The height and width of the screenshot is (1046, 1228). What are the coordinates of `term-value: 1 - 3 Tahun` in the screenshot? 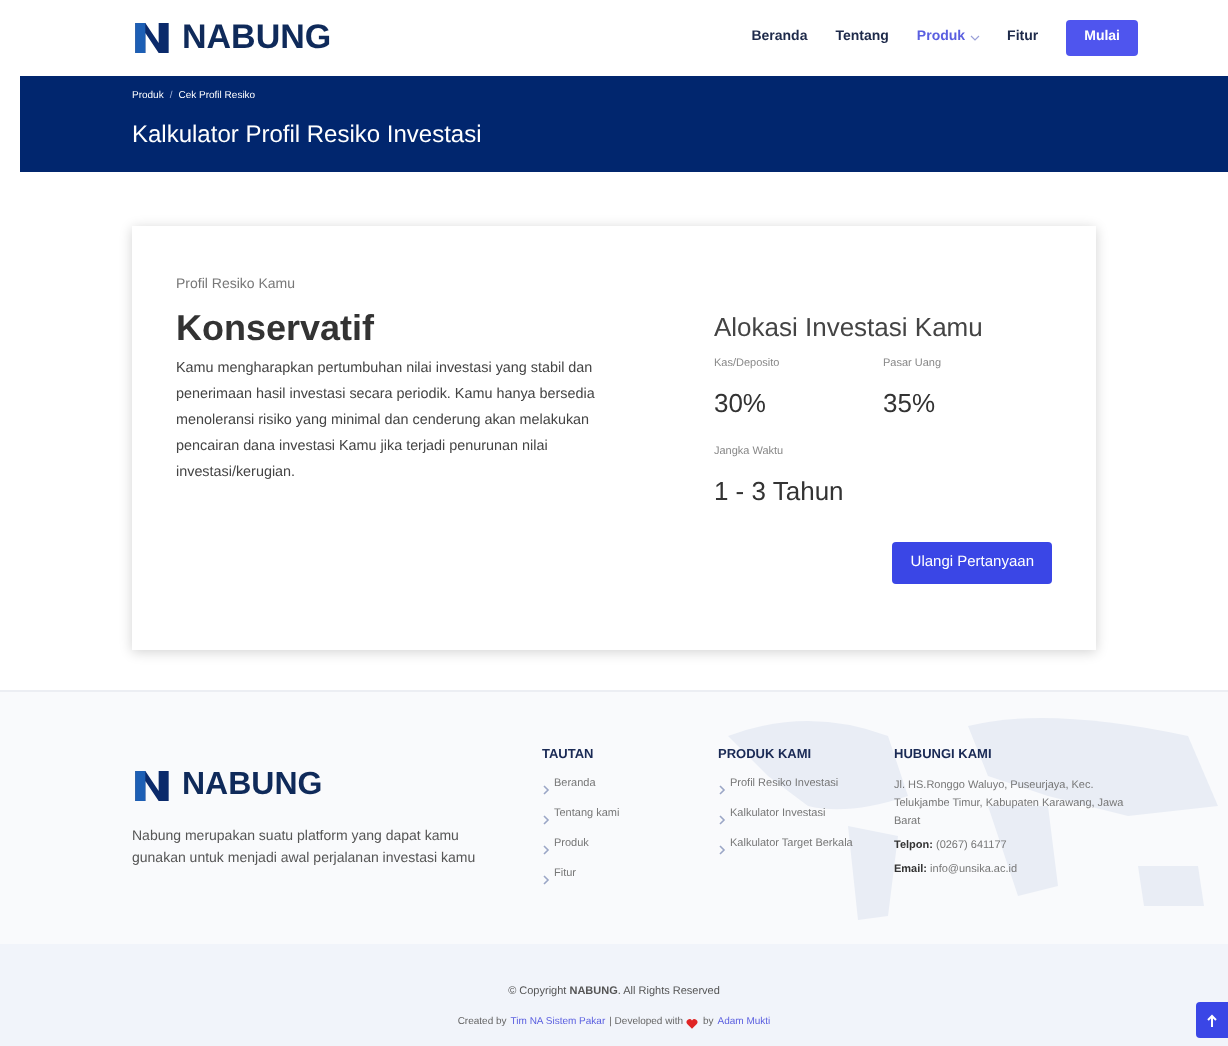 It's located at (779, 492).